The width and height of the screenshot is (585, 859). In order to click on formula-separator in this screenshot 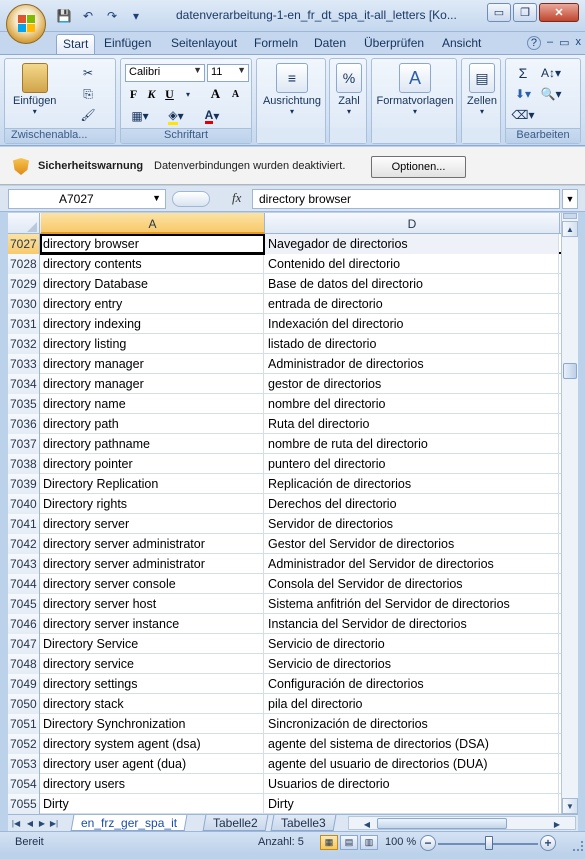, I will do `click(191, 199)`.